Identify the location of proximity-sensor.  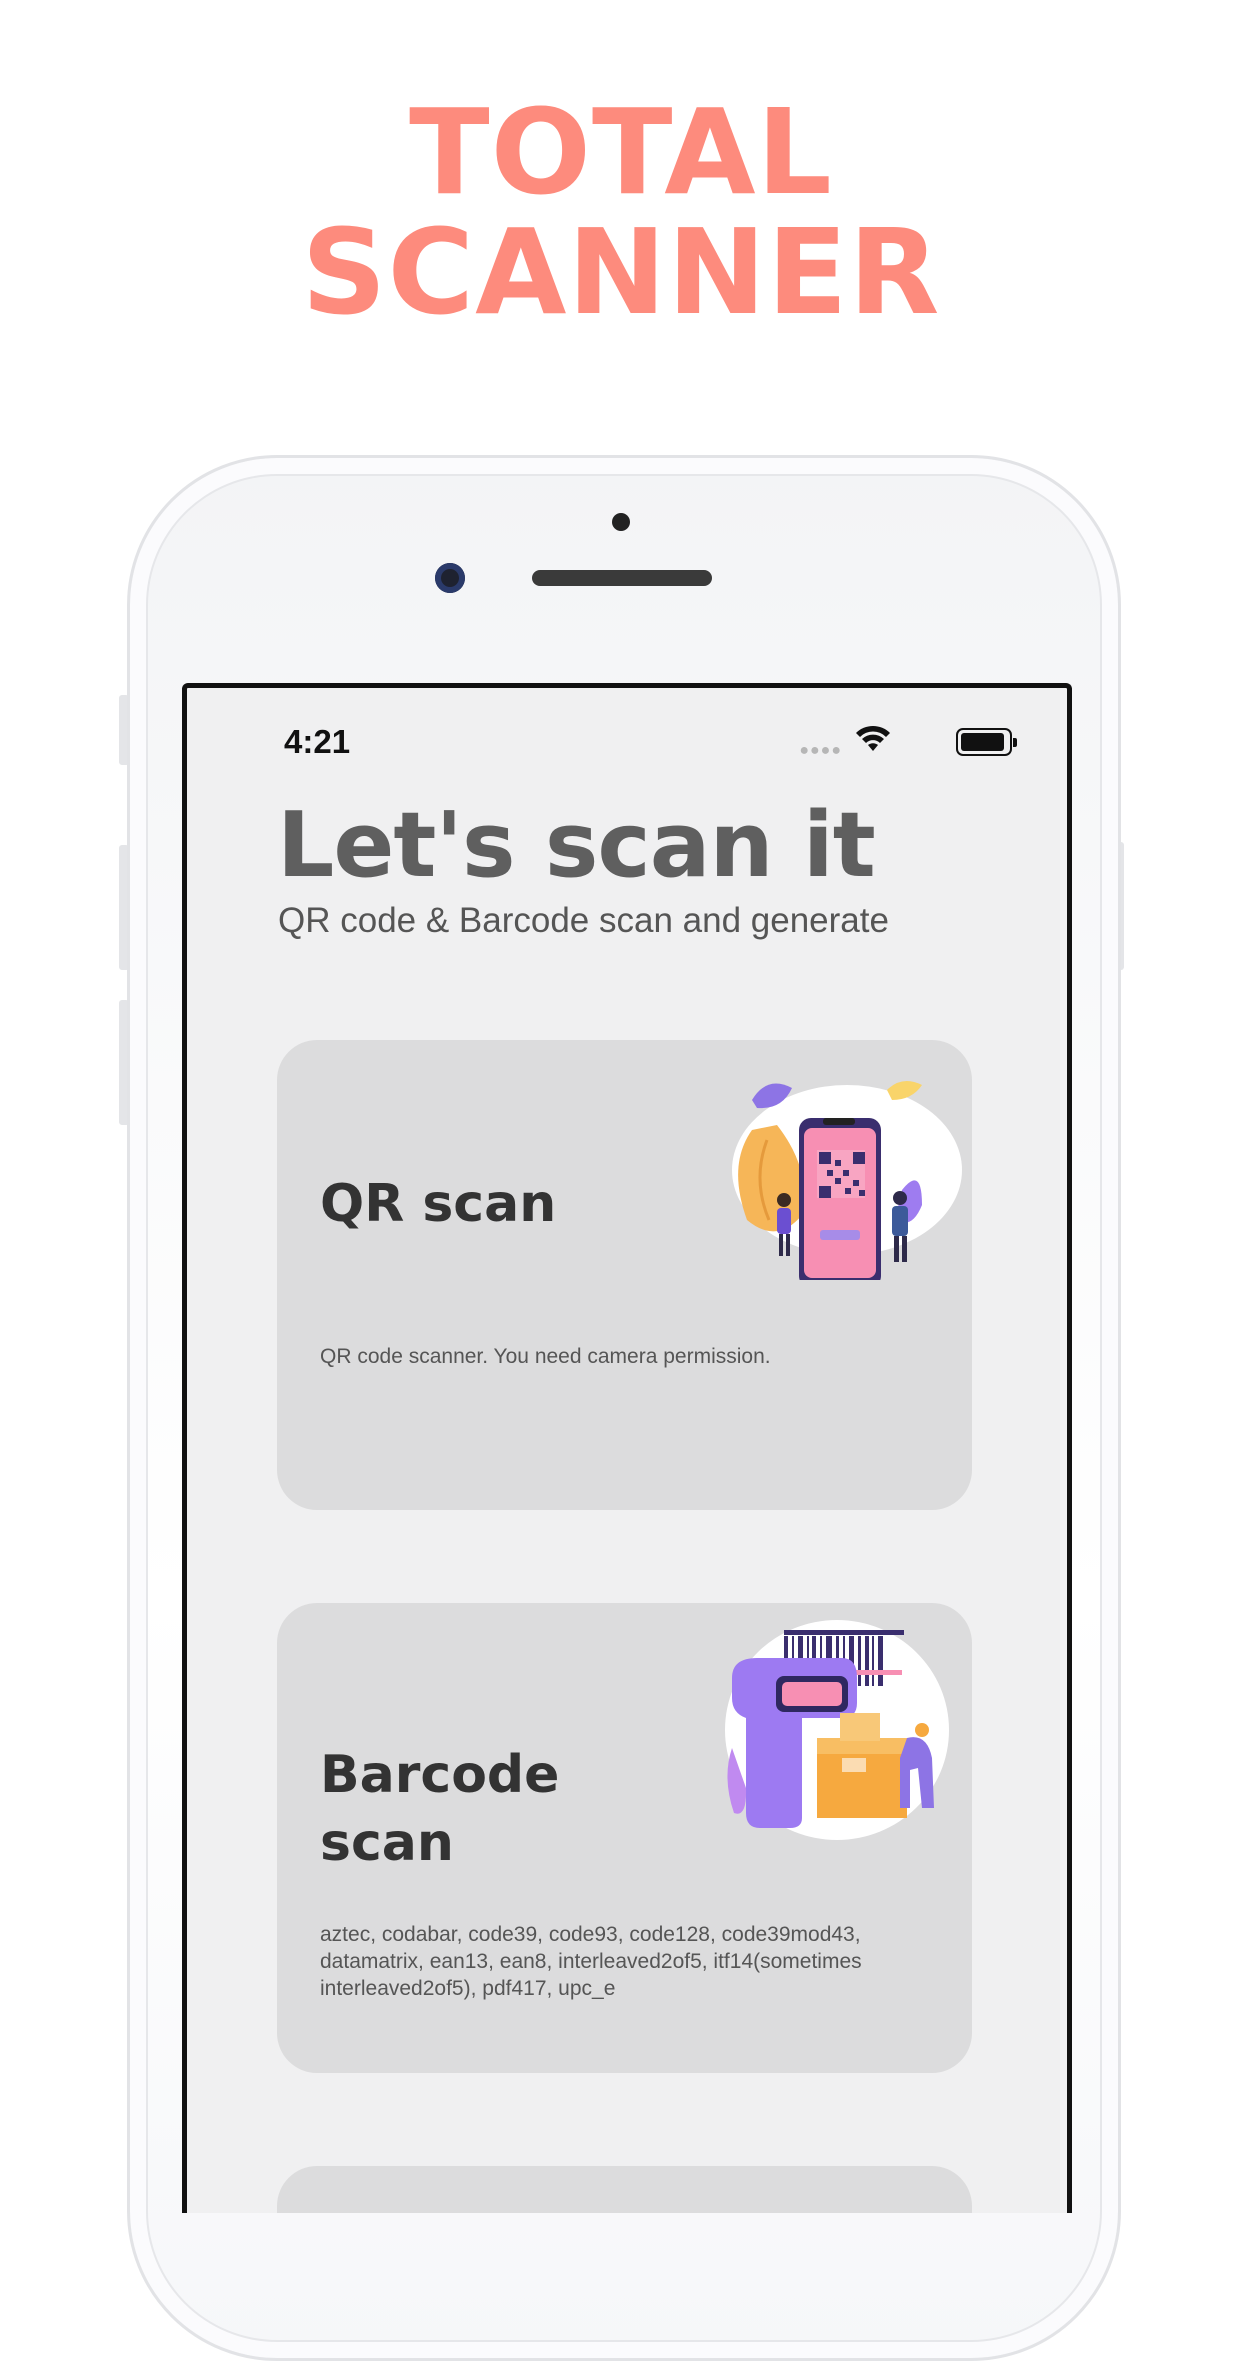
(621, 522).